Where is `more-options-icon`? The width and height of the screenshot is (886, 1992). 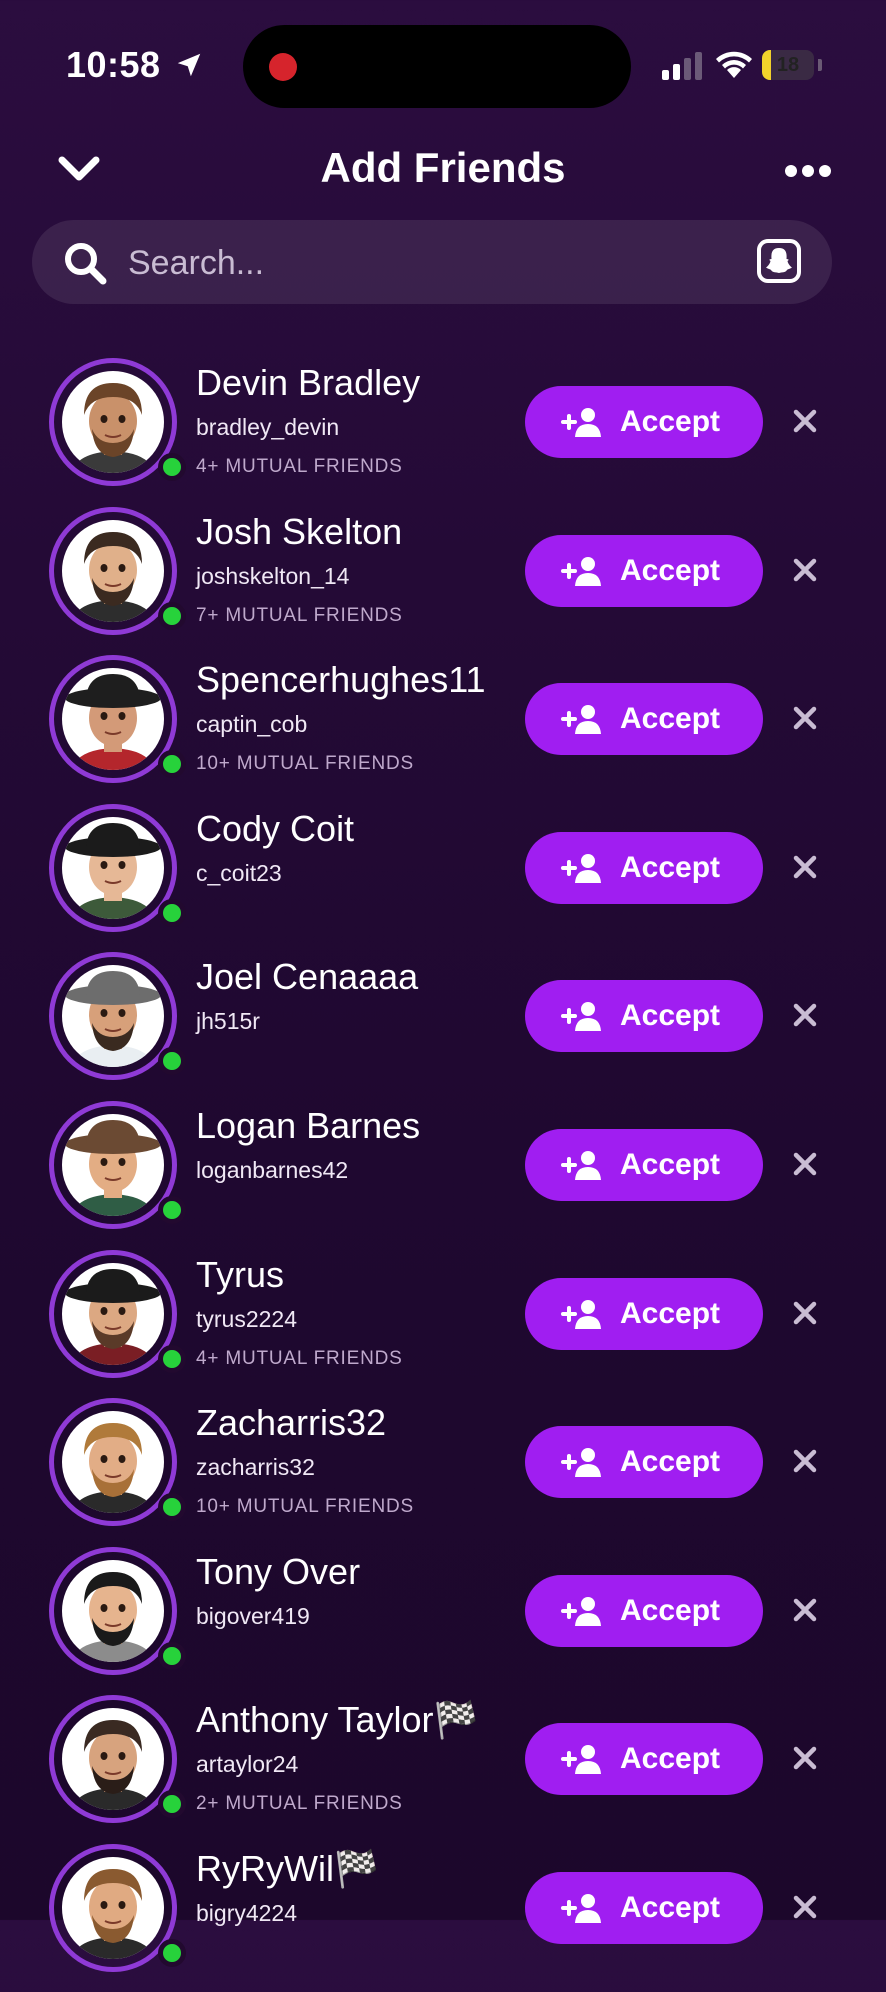
more-options-icon is located at coordinates (808, 171).